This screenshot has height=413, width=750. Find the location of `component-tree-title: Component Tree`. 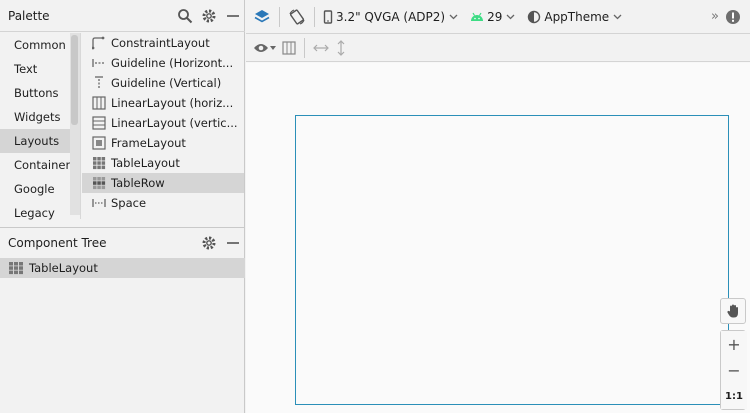

component-tree-title: Component Tree is located at coordinates (57, 243).